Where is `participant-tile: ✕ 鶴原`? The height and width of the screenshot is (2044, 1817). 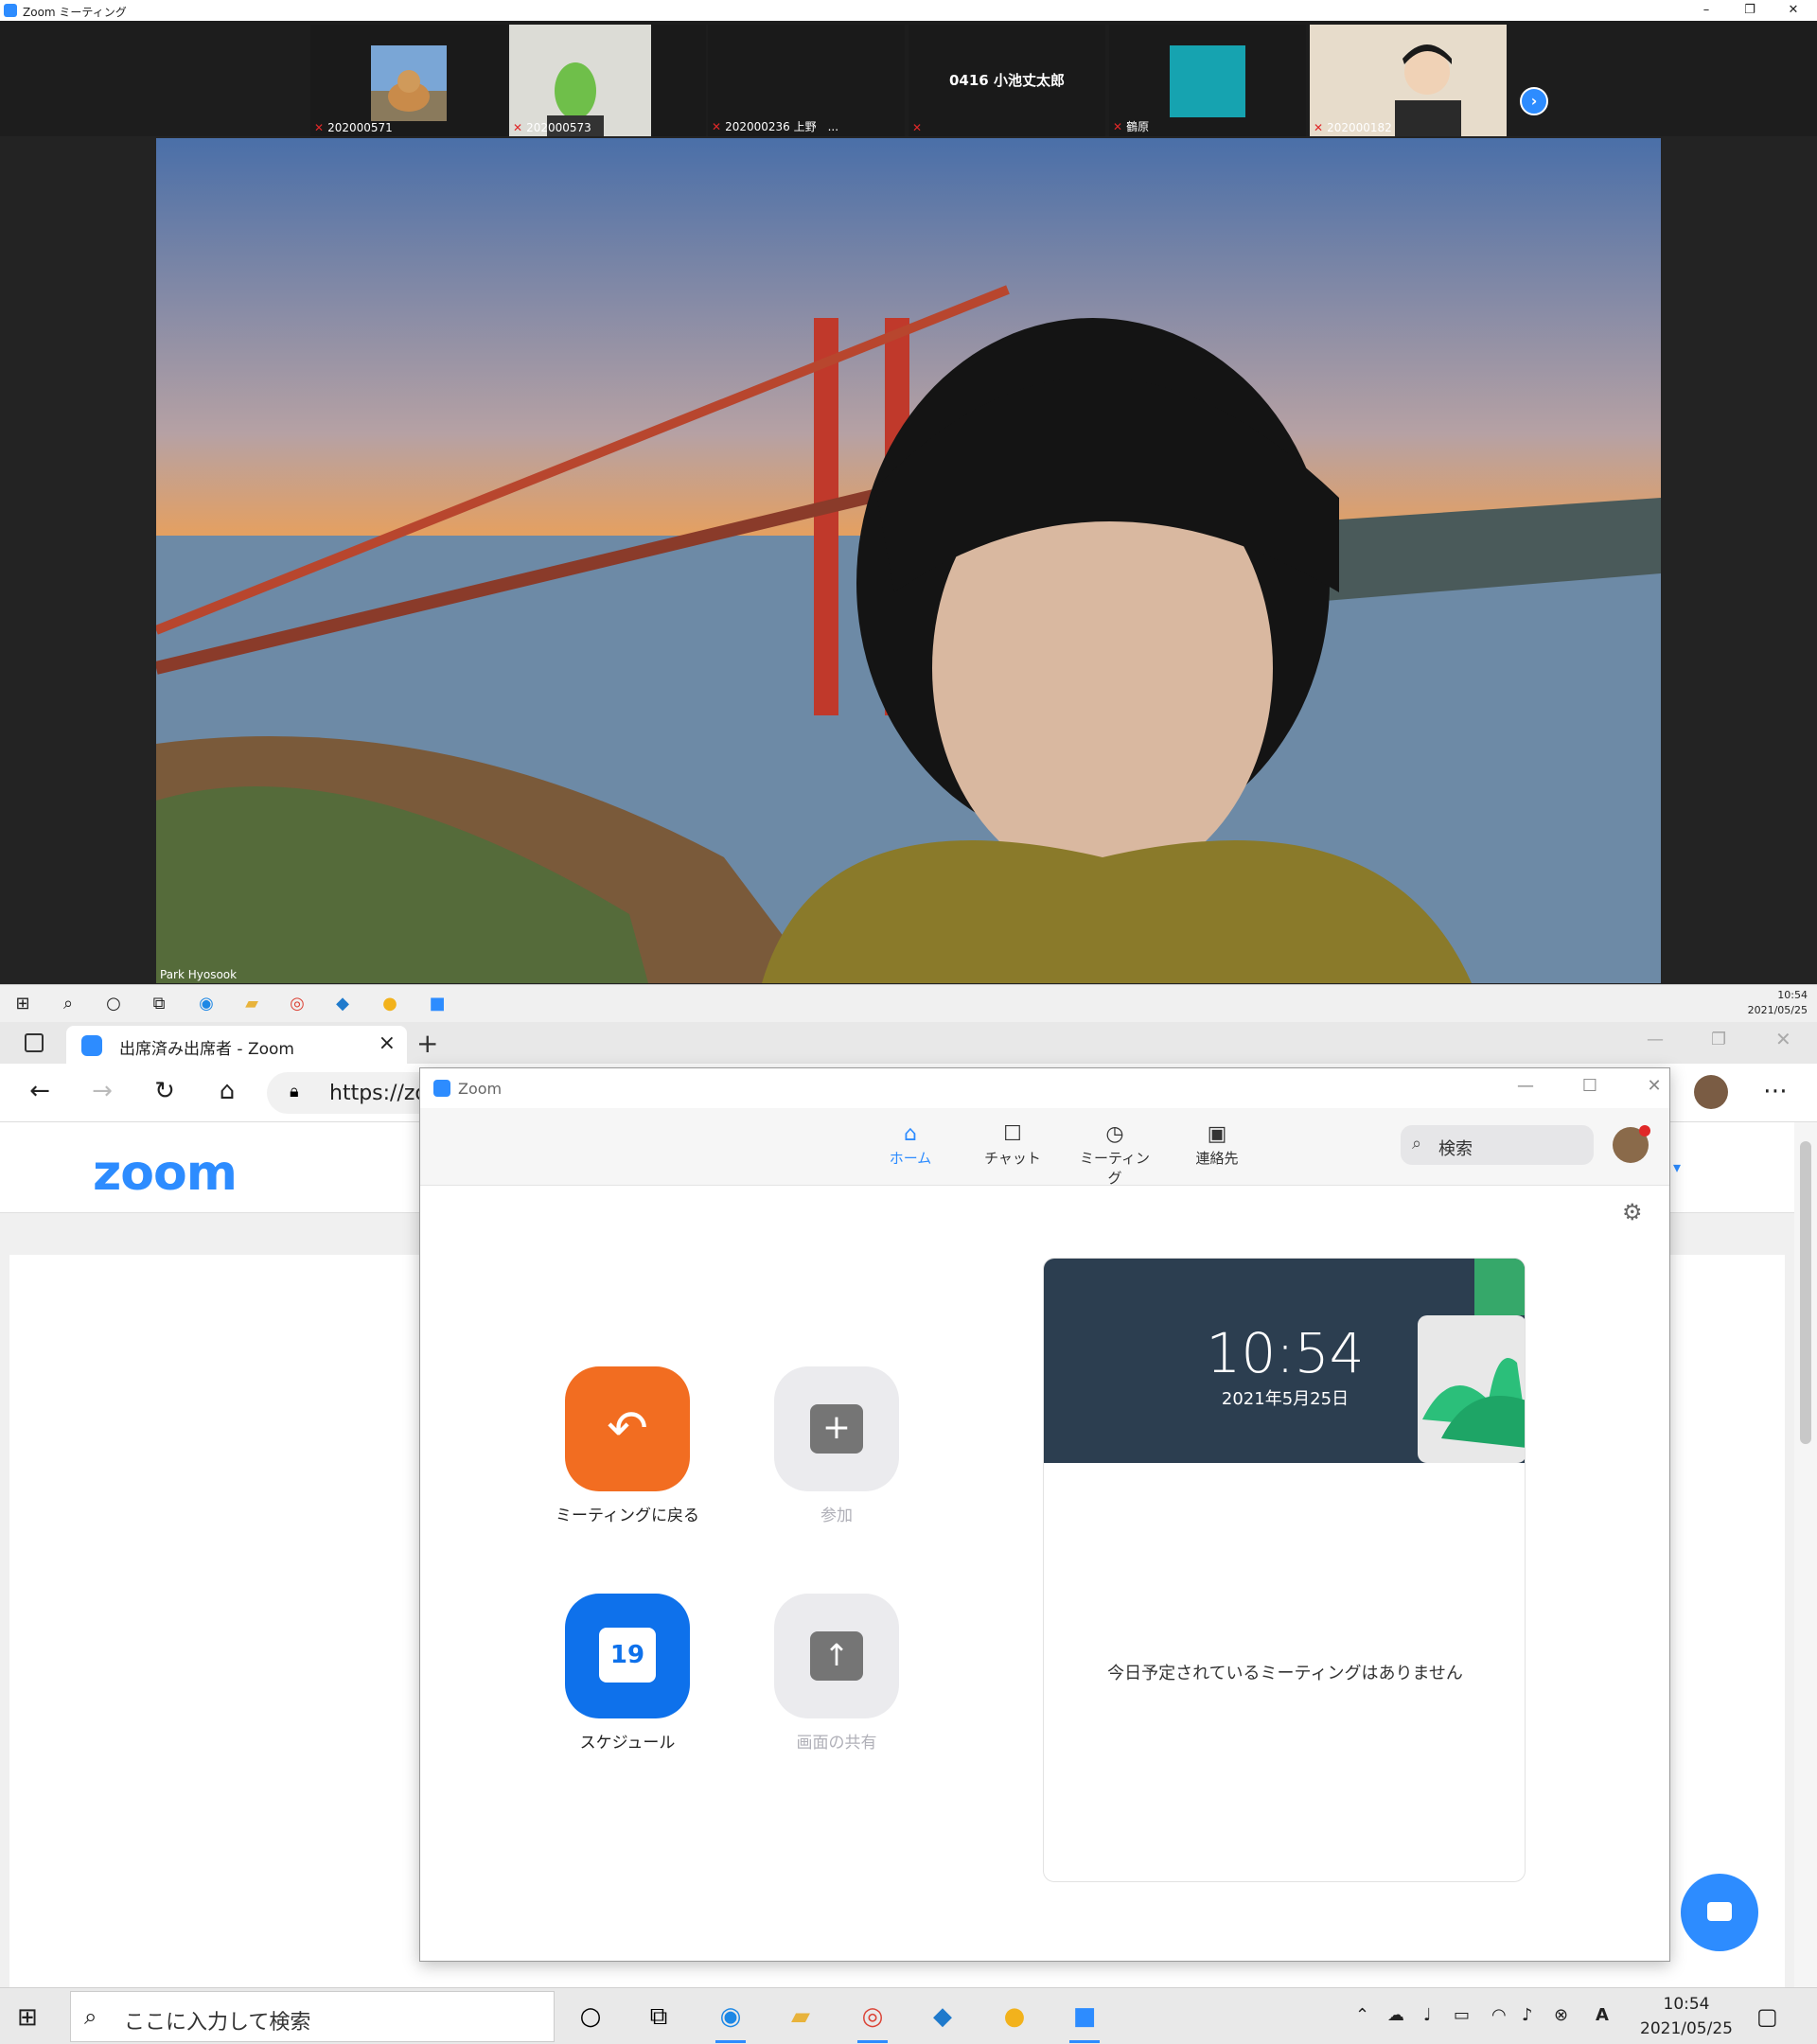 participant-tile: ✕ 鶴原 is located at coordinates (1208, 80).